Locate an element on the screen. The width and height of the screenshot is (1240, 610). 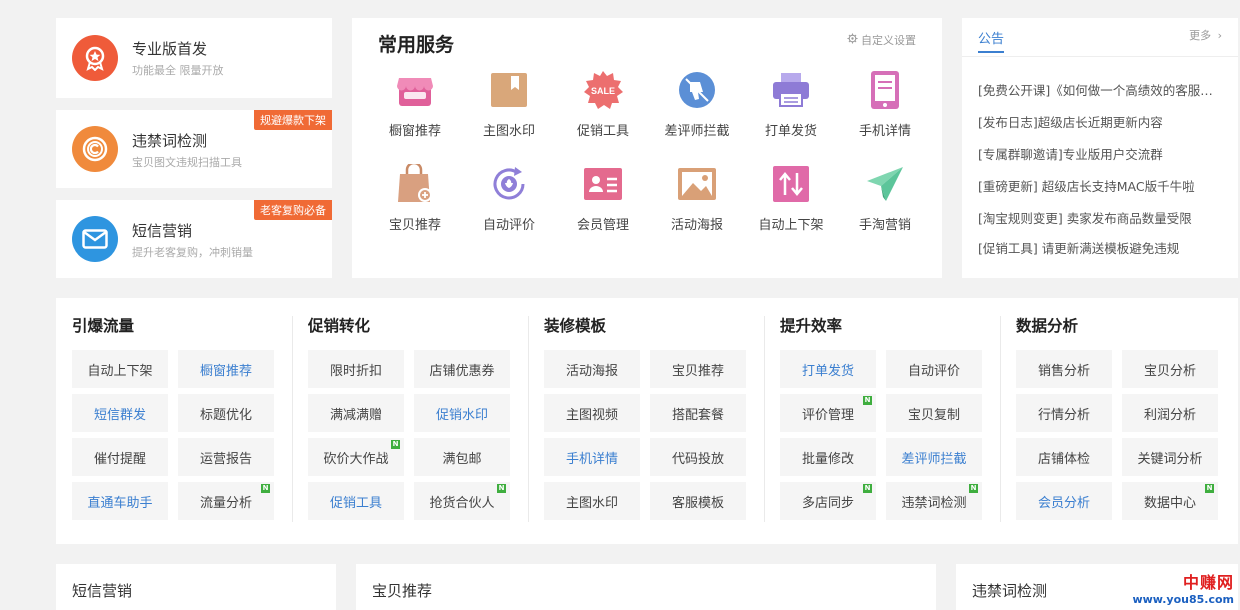
tool-button: 数据中心 N is located at coordinates (1170, 501).